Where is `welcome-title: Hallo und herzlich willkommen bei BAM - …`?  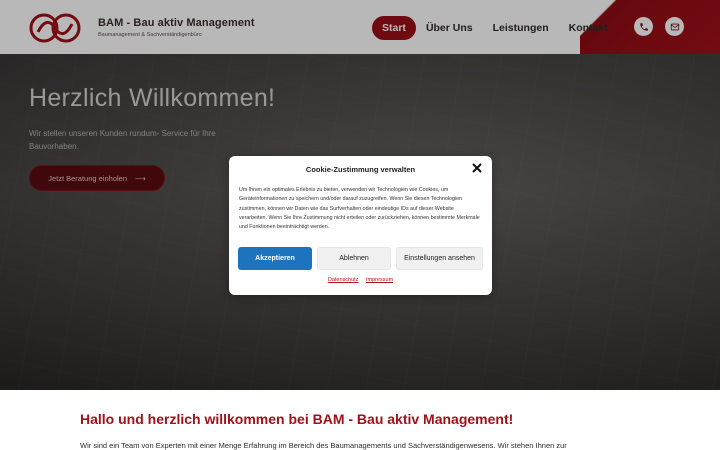 welcome-title: Hallo und herzlich willkommen bei BAM - … is located at coordinates (297, 419).